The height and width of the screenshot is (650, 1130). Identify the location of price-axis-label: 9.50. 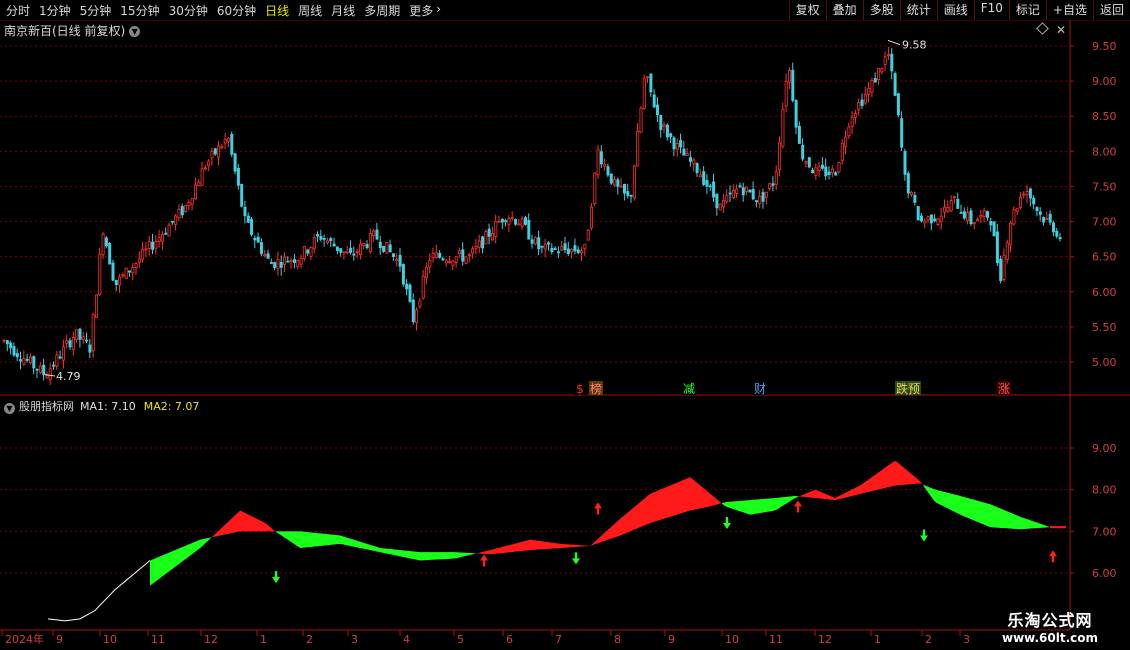
(1104, 46).